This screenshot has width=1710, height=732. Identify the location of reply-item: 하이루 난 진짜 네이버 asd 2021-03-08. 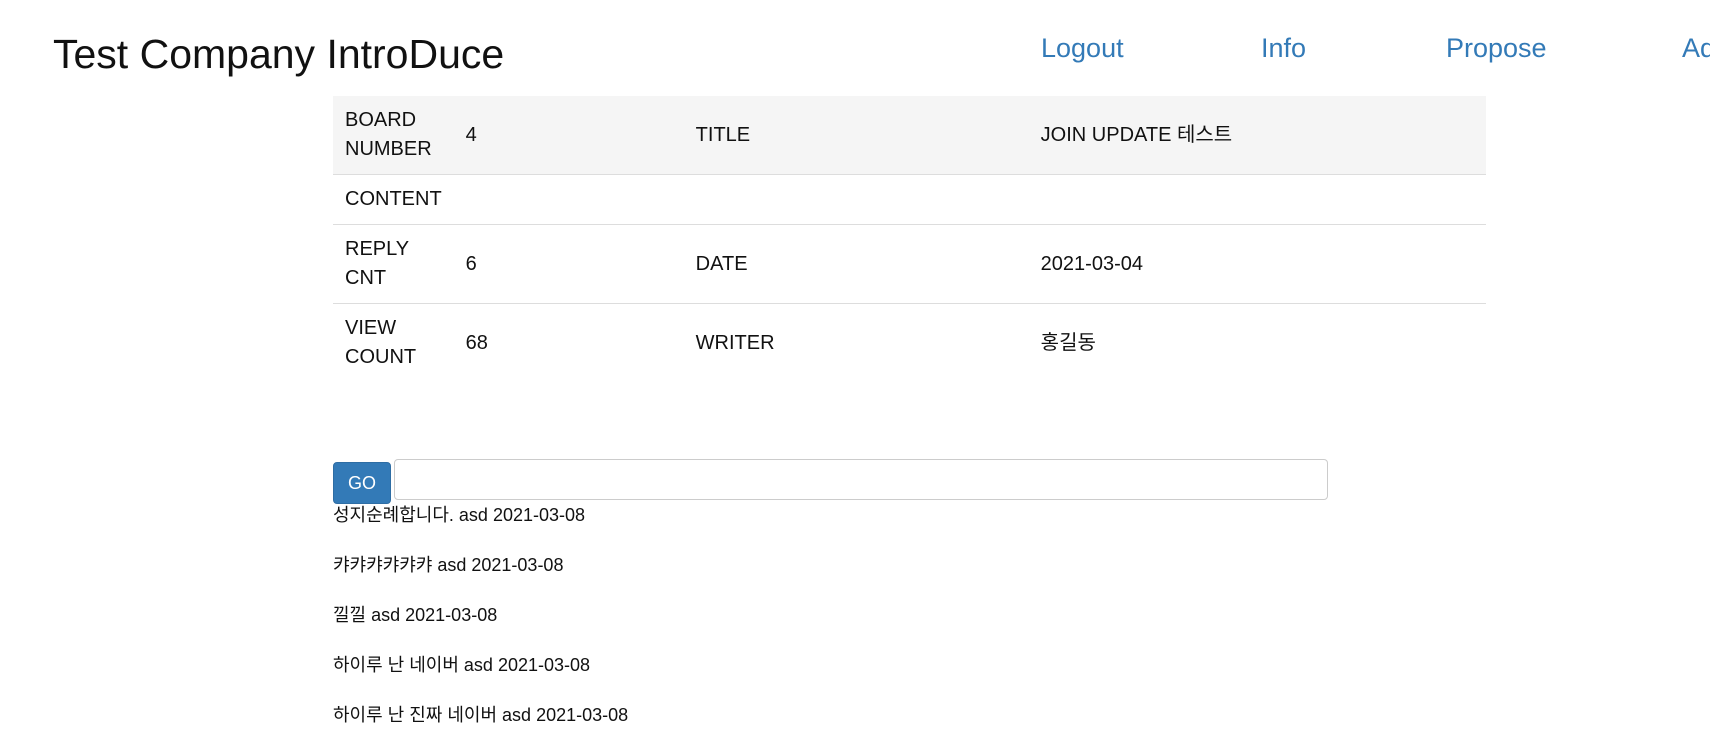
(481, 715).